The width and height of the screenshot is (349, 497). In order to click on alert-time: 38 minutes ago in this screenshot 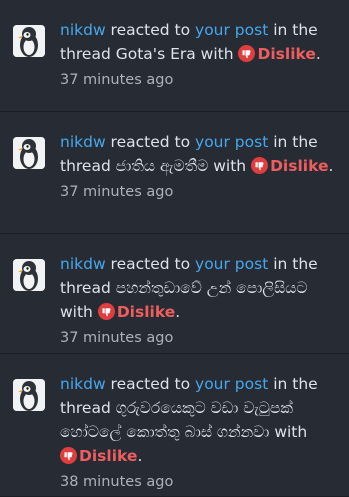, I will do `click(117, 482)`.